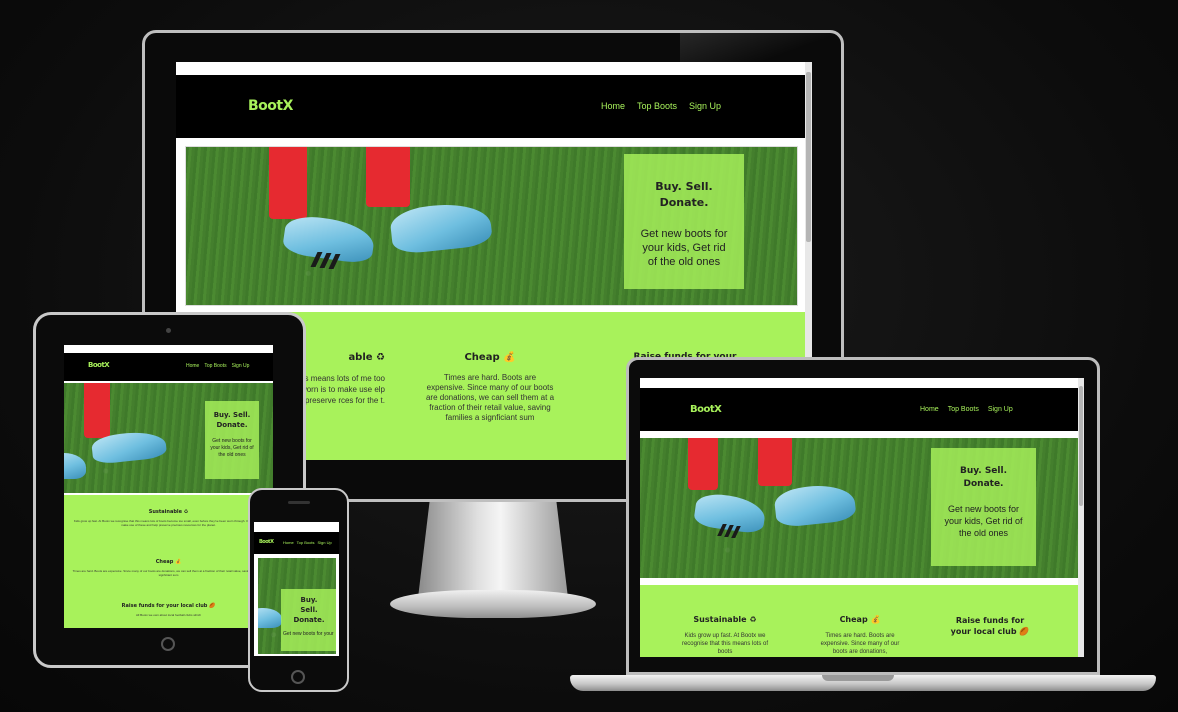  What do you see at coordinates (270, 106) in the screenshot?
I see `desktop-logo: BootX` at bounding box center [270, 106].